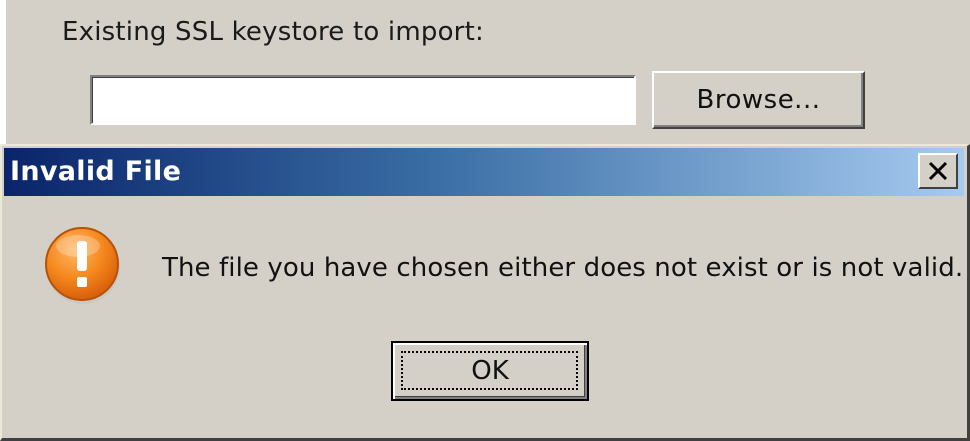  I want to click on warning-icon, so click(82, 265).